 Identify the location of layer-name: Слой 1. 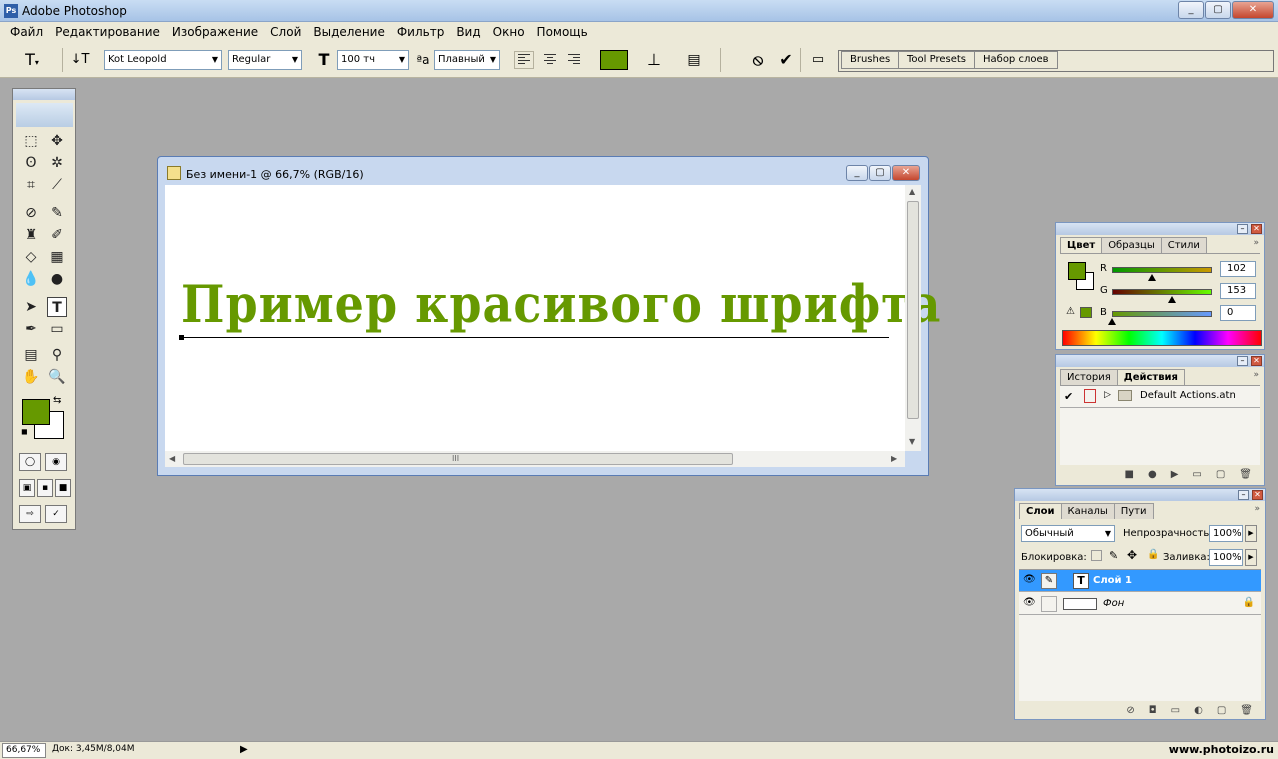
(1112, 580).